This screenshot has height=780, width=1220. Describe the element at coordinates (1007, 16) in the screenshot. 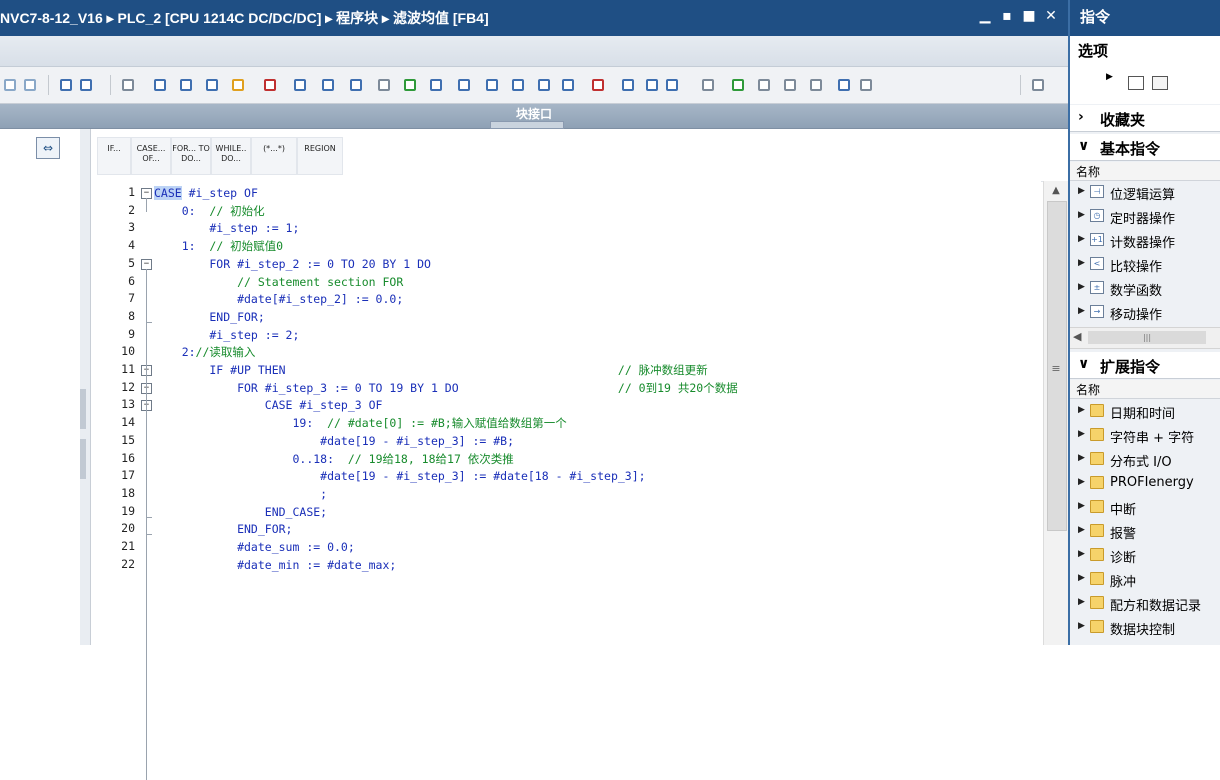

I see `restore-icon: ▪` at that location.